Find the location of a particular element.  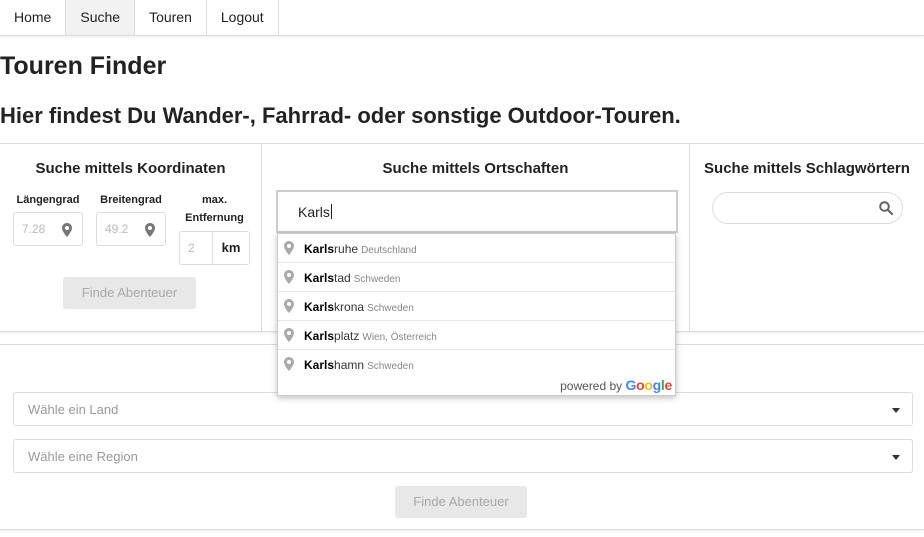

country-select-placeholder: Wähle ein Land is located at coordinates (73, 409).